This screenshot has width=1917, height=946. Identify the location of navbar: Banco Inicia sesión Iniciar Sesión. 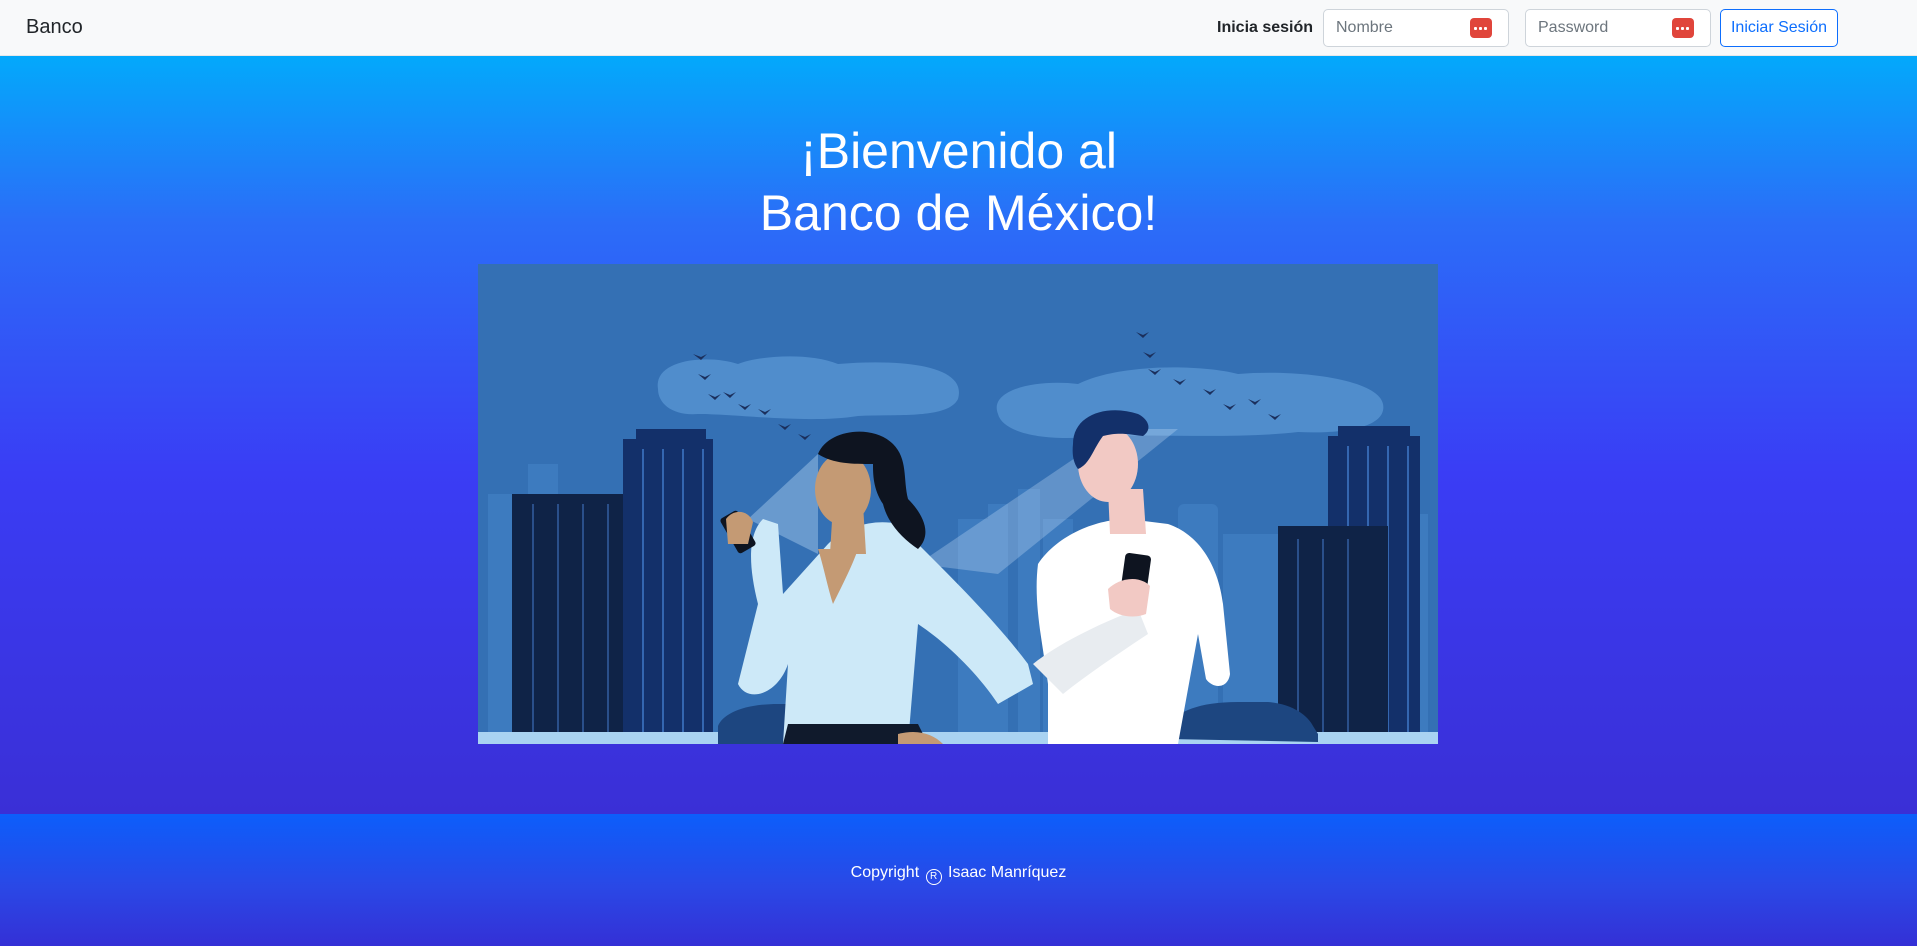
(958, 28).